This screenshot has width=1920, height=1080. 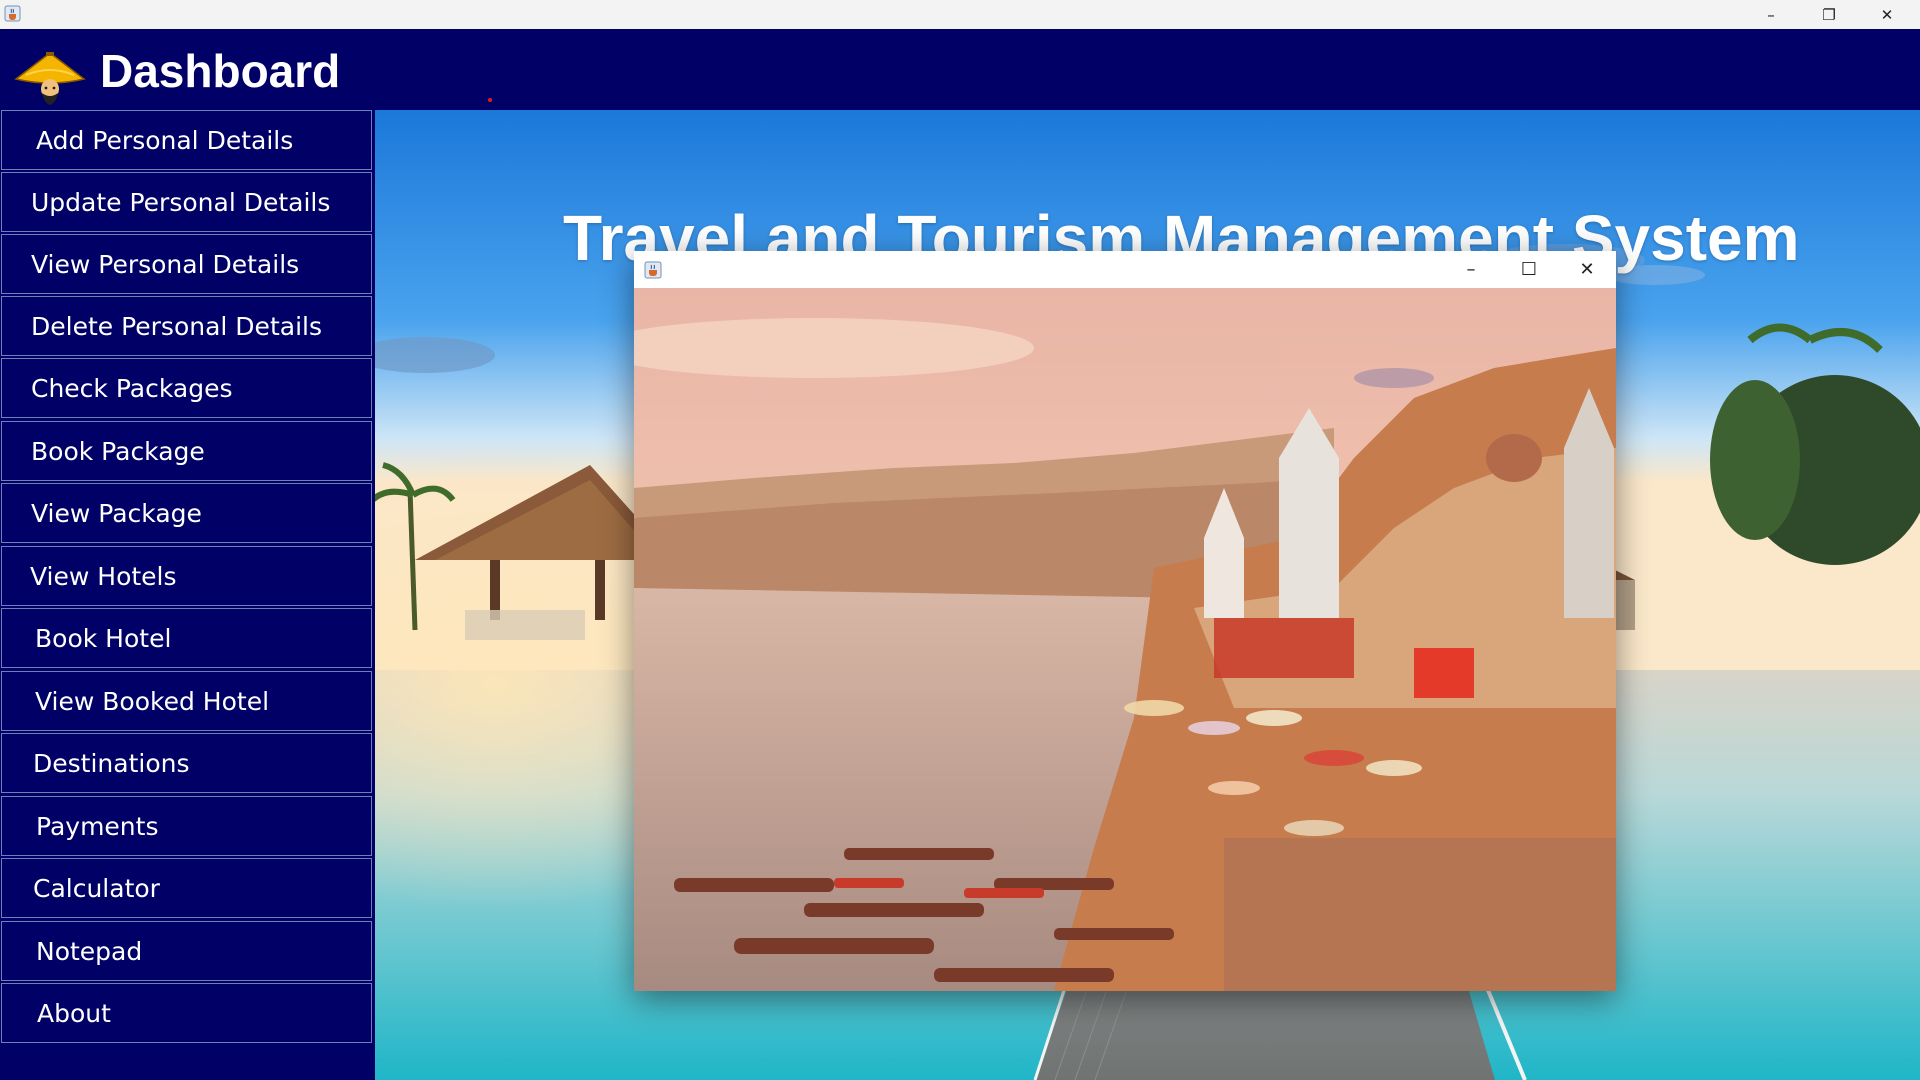 I want to click on notepad-button: Notepad, so click(x=186, y=951).